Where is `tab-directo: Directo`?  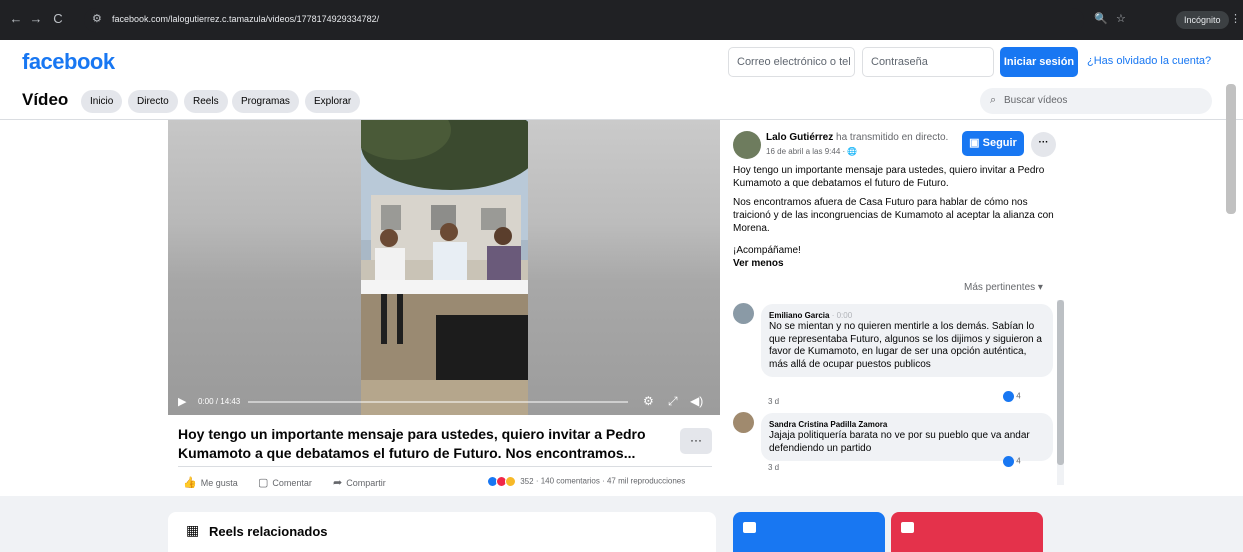
tab-directo: Directo is located at coordinates (153, 101).